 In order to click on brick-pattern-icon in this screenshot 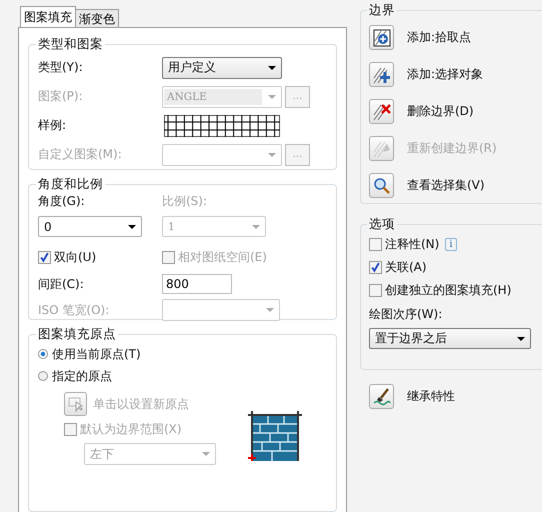, I will do `click(275, 436)`.